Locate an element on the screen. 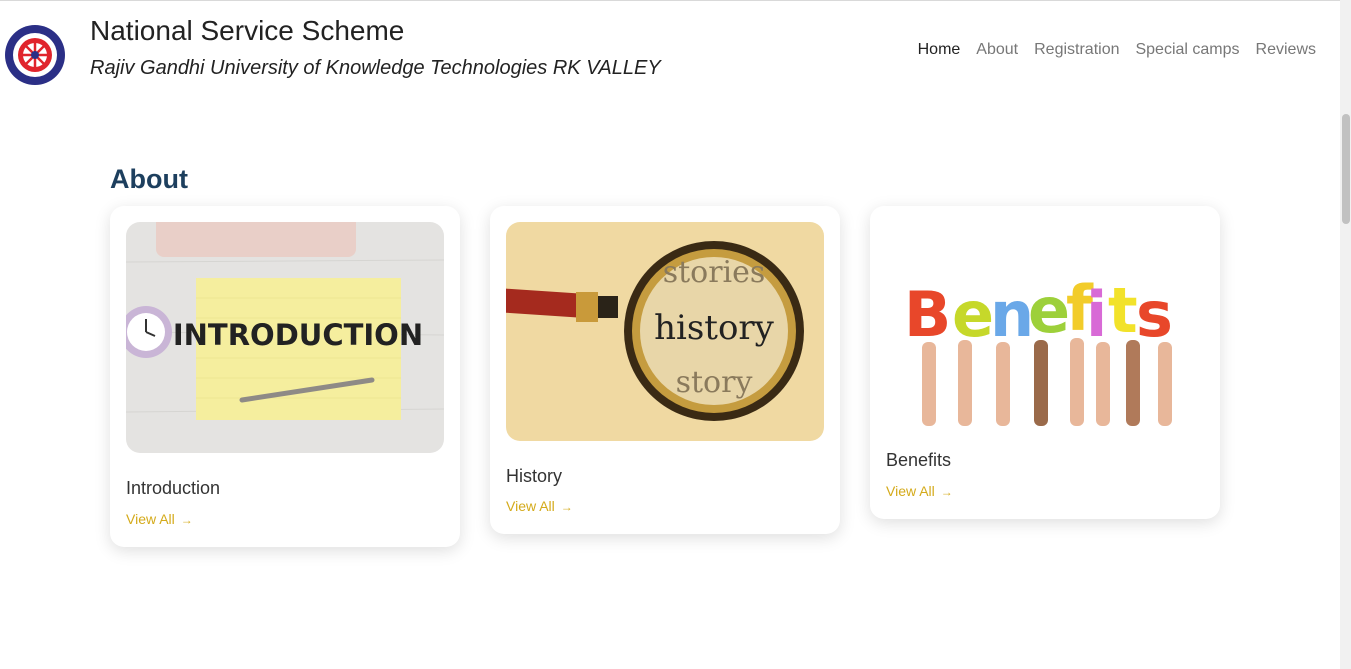 The height and width of the screenshot is (669, 1351). nav-home: Home is located at coordinates (939, 50).